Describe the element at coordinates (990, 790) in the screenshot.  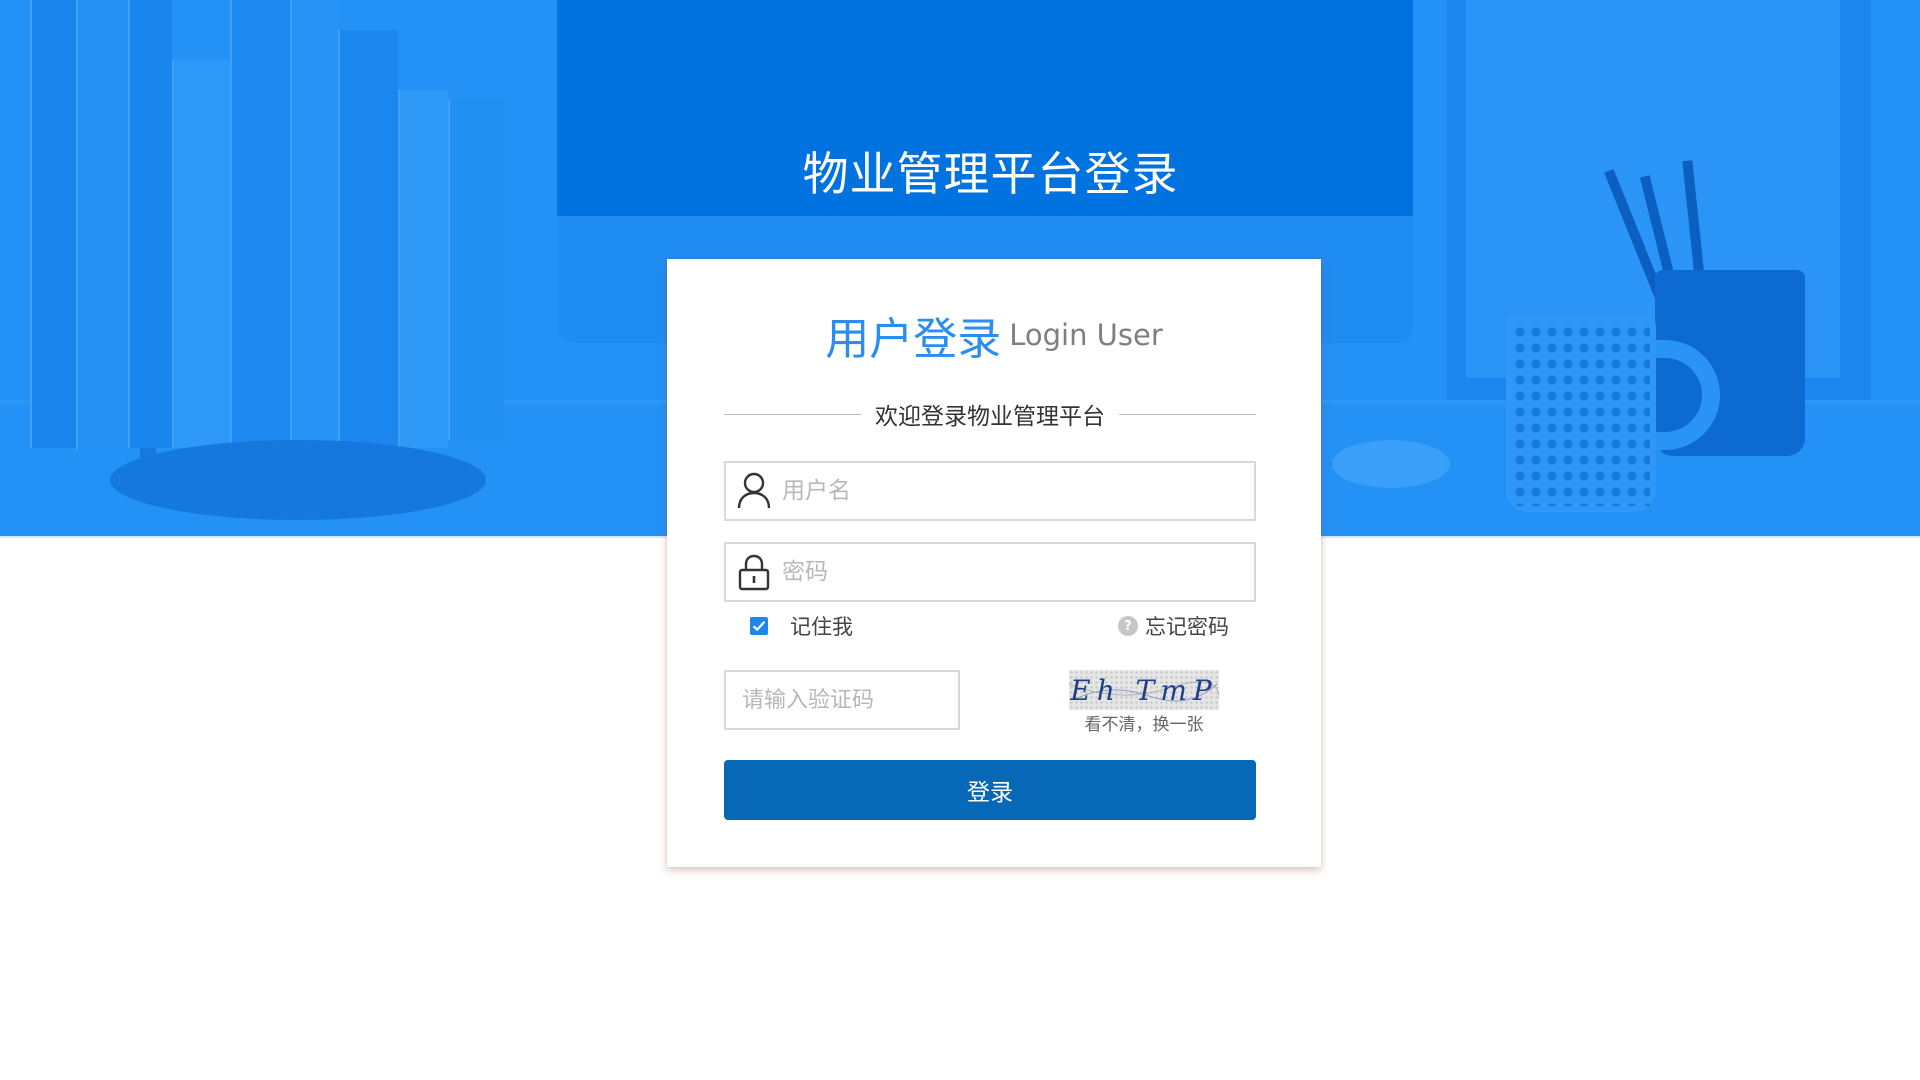
I see `login-button: 登录` at that location.